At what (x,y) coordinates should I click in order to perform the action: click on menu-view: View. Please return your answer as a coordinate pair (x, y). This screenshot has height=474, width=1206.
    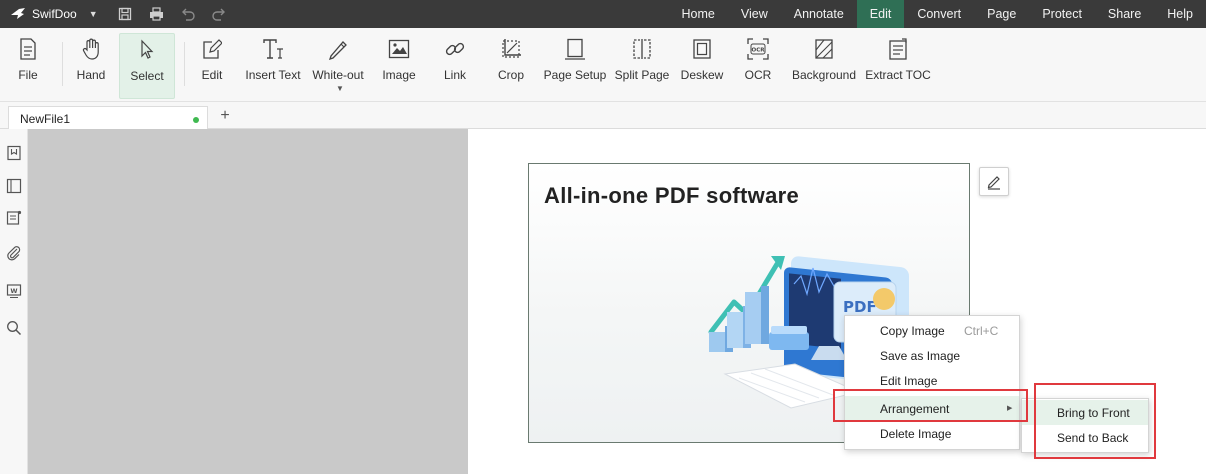
    Looking at the image, I should click on (754, 14).